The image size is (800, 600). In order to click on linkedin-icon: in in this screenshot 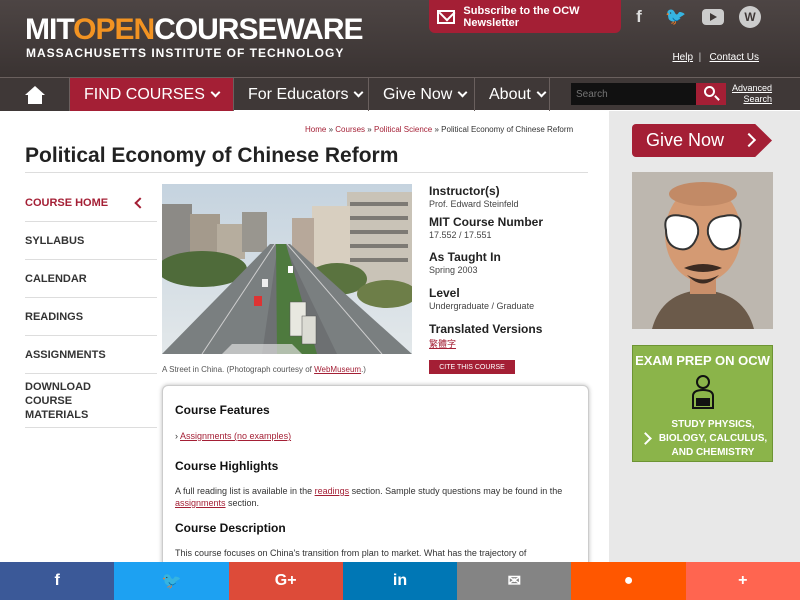, I will do `click(400, 581)`.